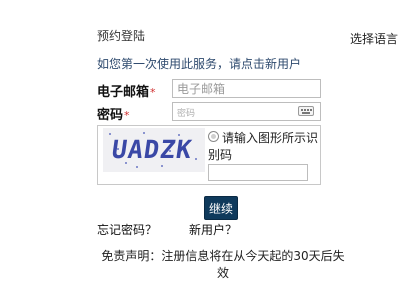  I want to click on captcha-prompt: 请输入图形所示识别码, so click(263, 146).